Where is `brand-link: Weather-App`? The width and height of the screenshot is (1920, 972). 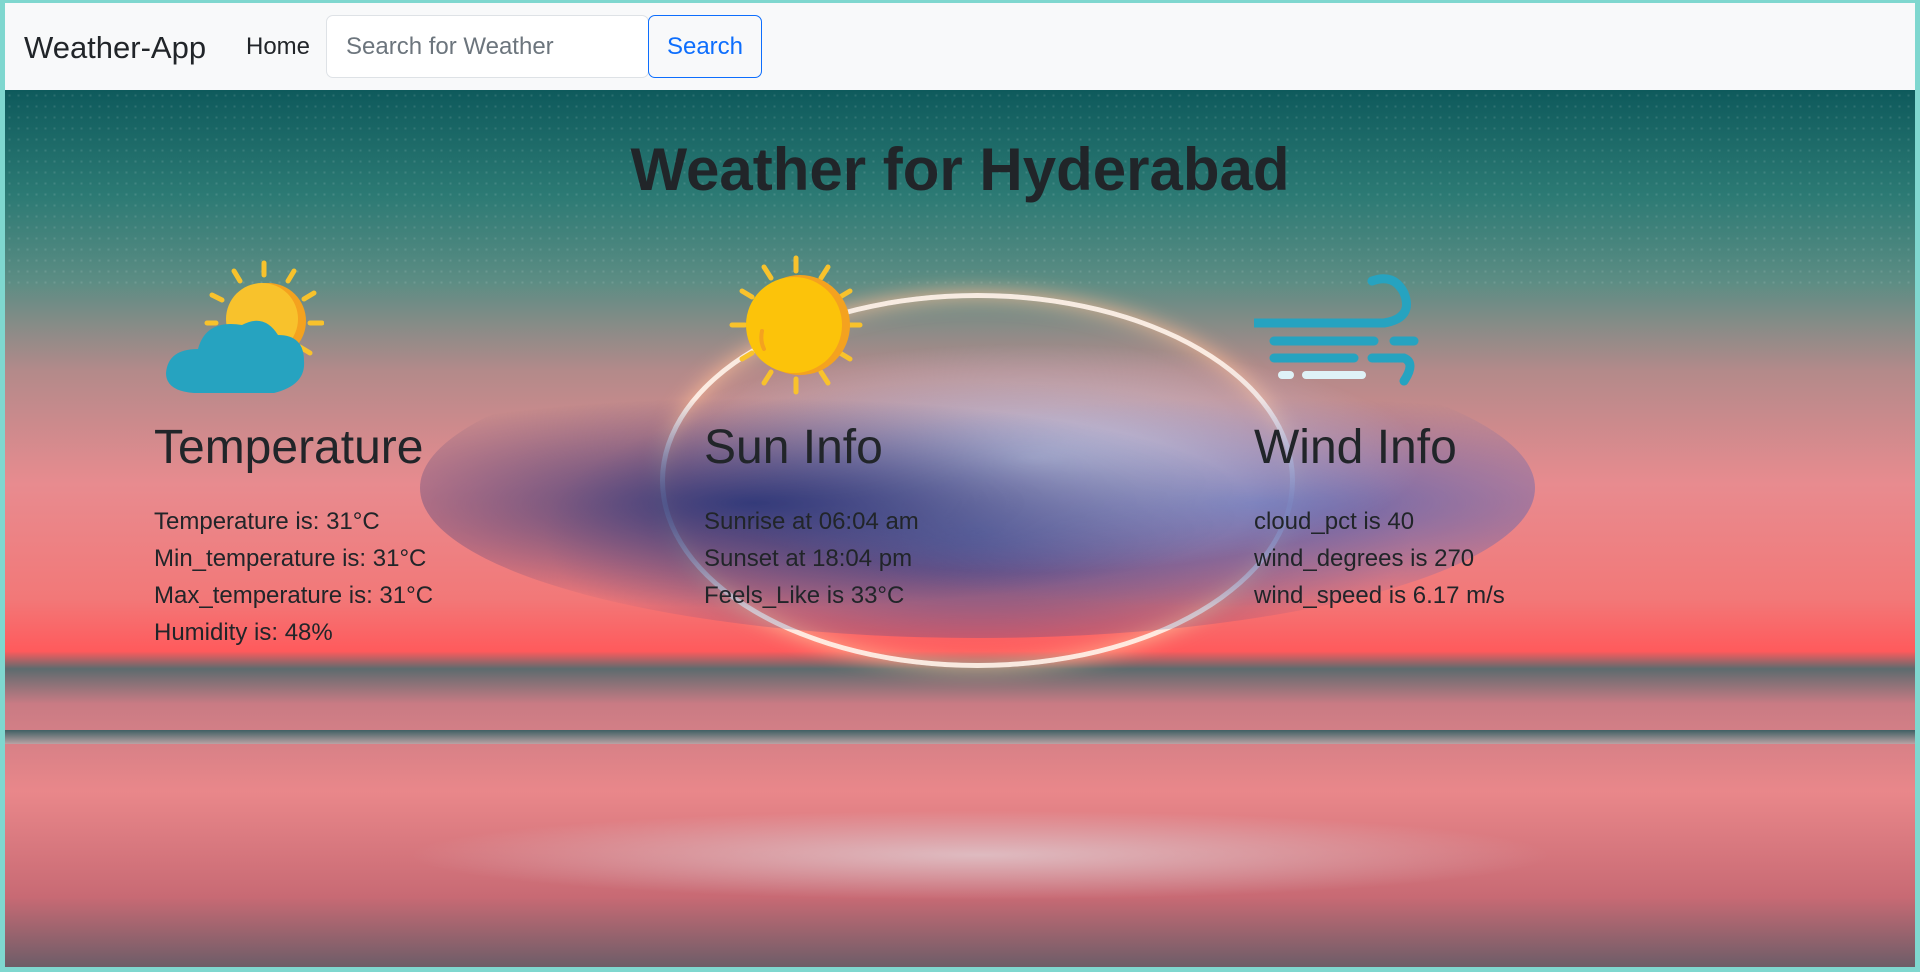
brand-link: Weather-App is located at coordinates (115, 48).